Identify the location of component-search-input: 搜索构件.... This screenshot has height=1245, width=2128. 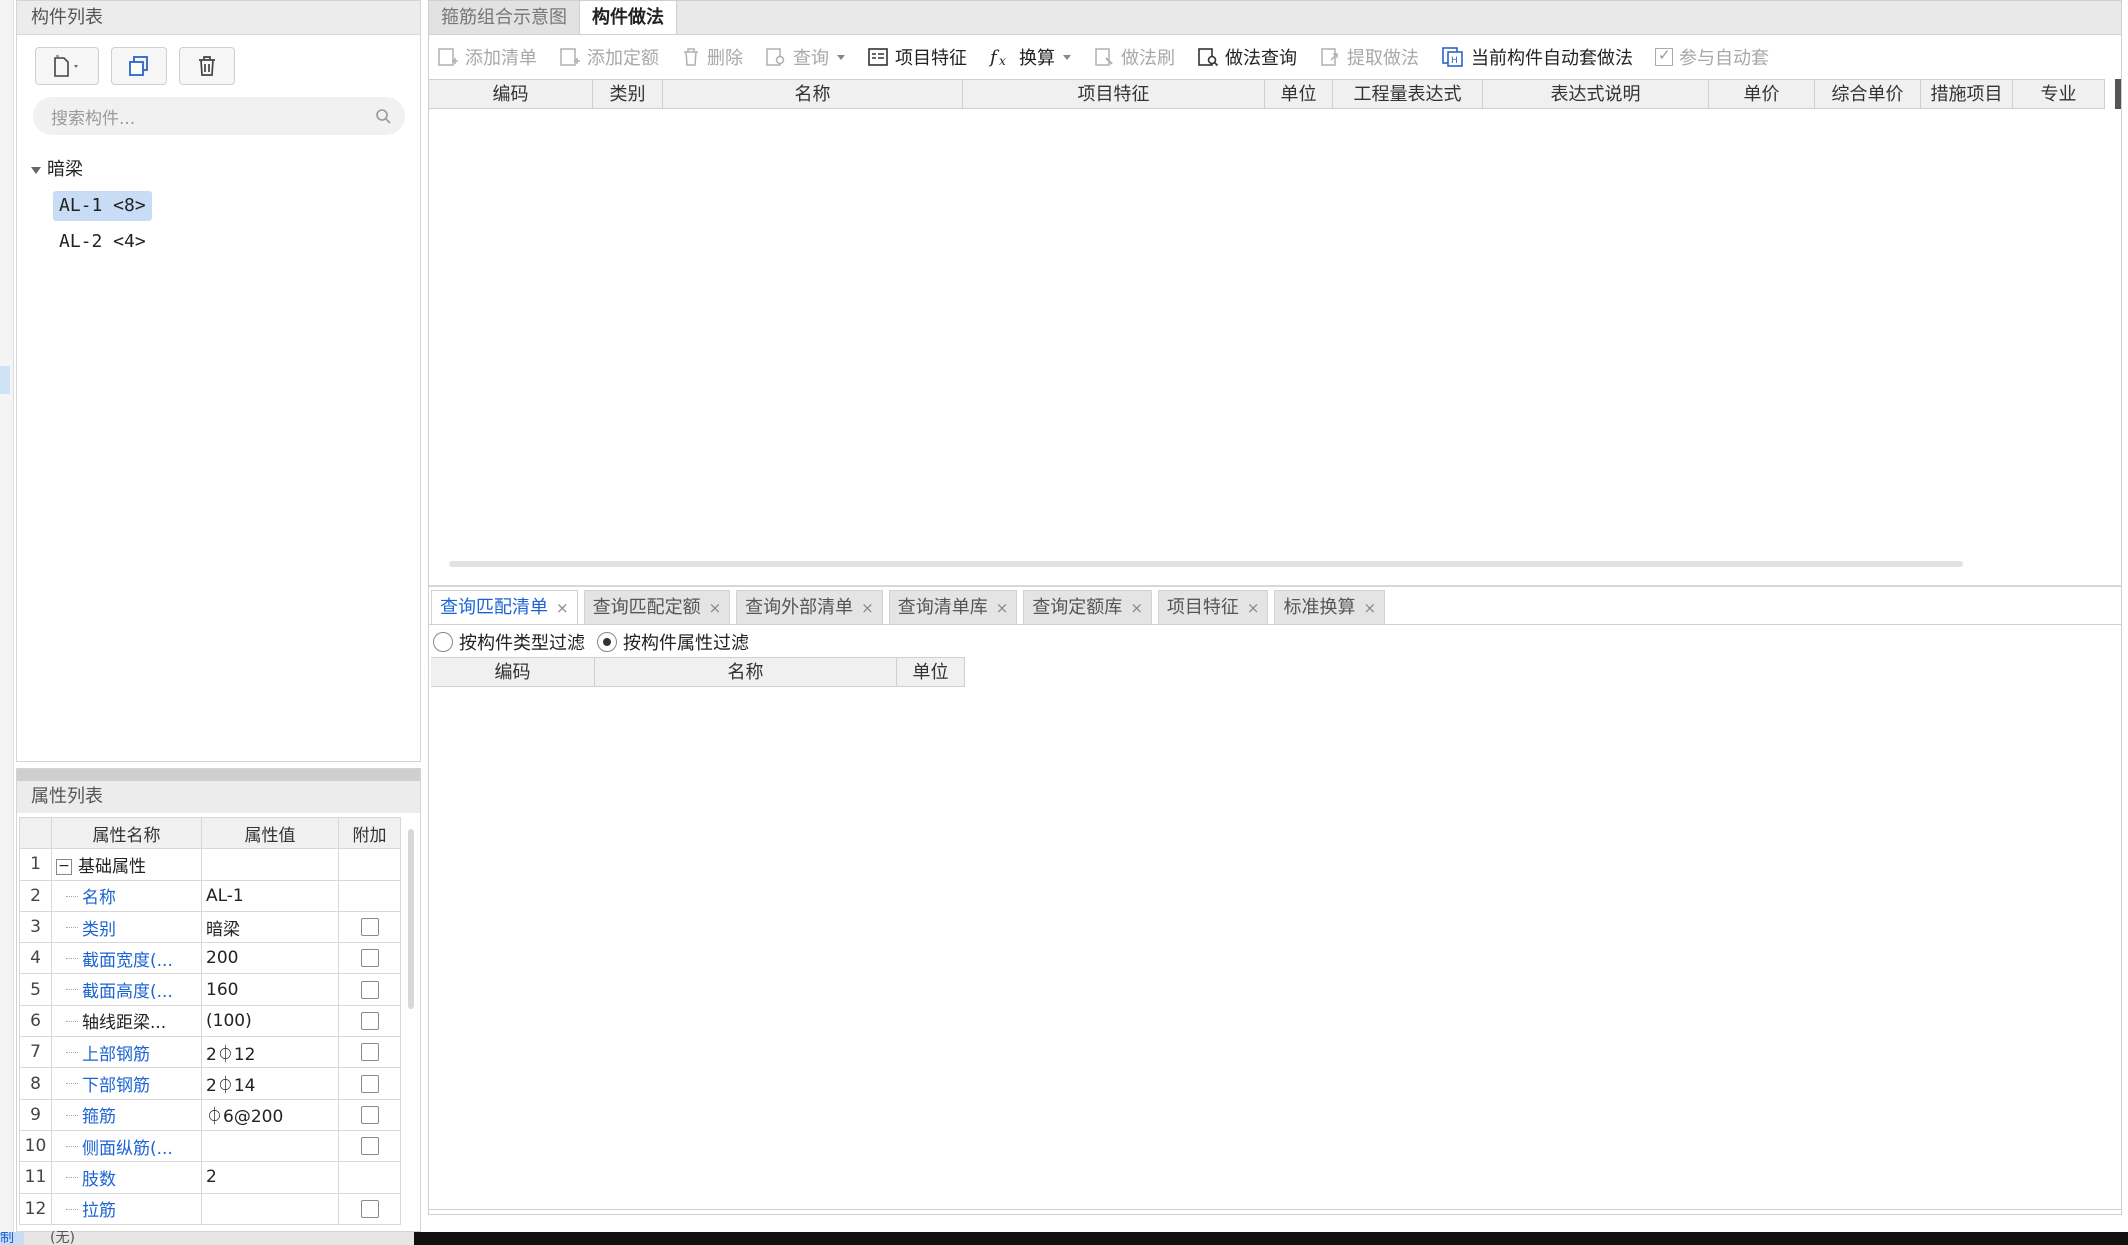
(219, 116).